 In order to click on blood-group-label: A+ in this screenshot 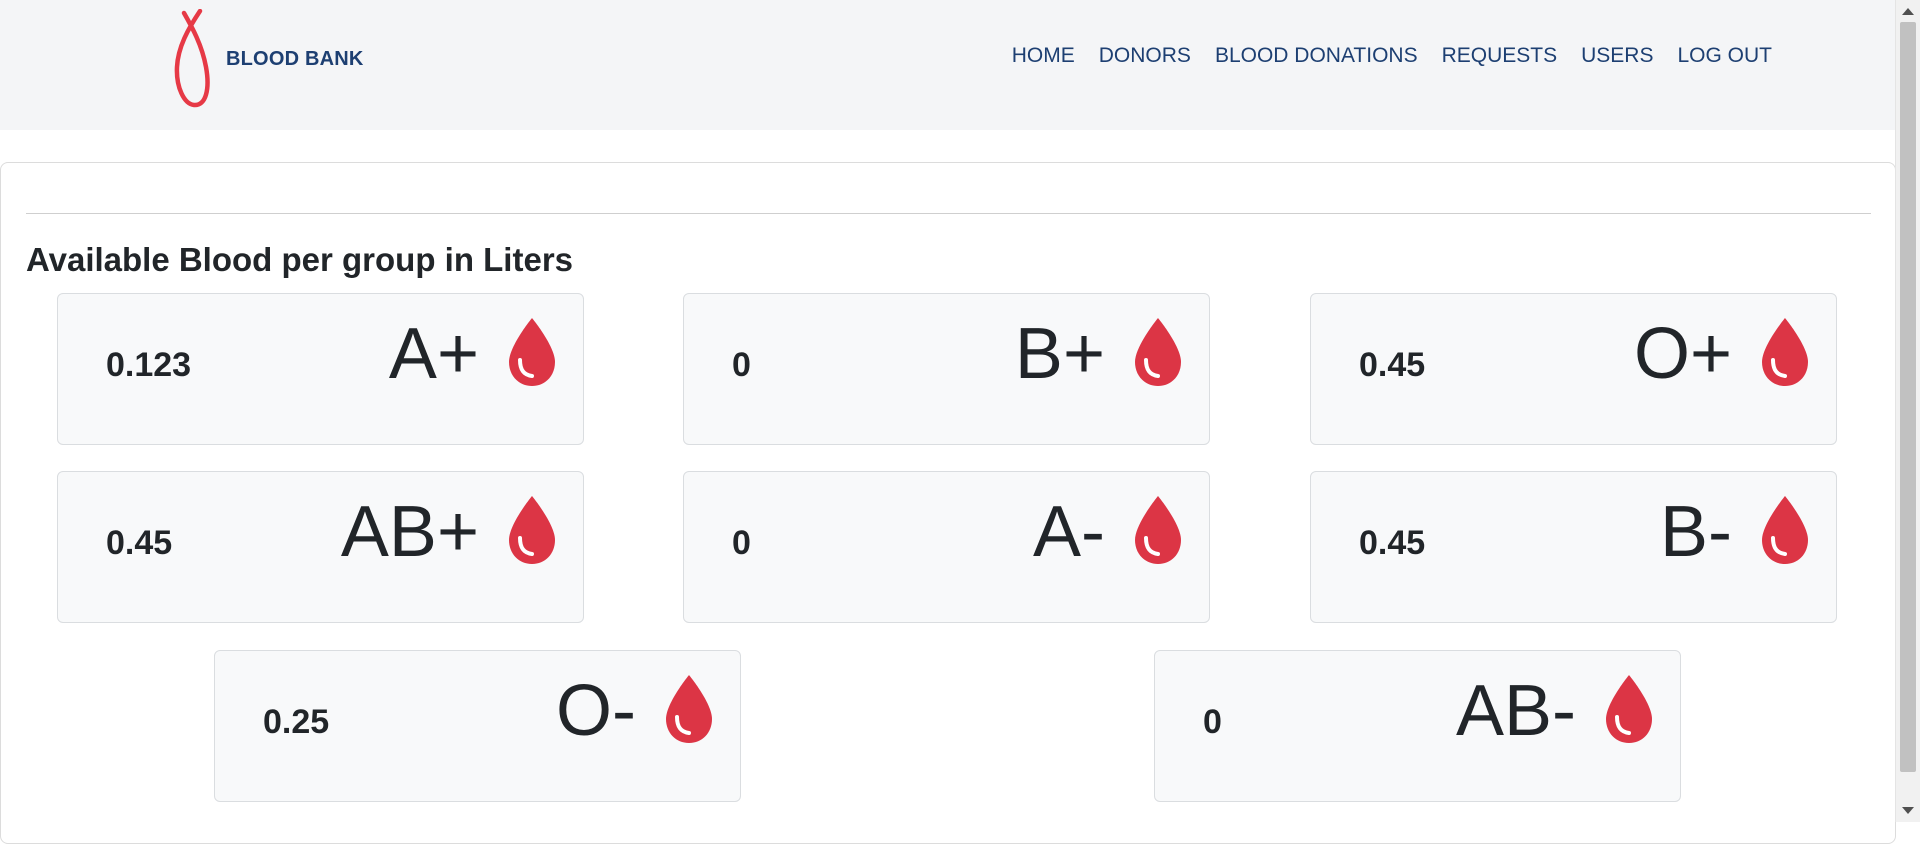, I will do `click(433, 354)`.